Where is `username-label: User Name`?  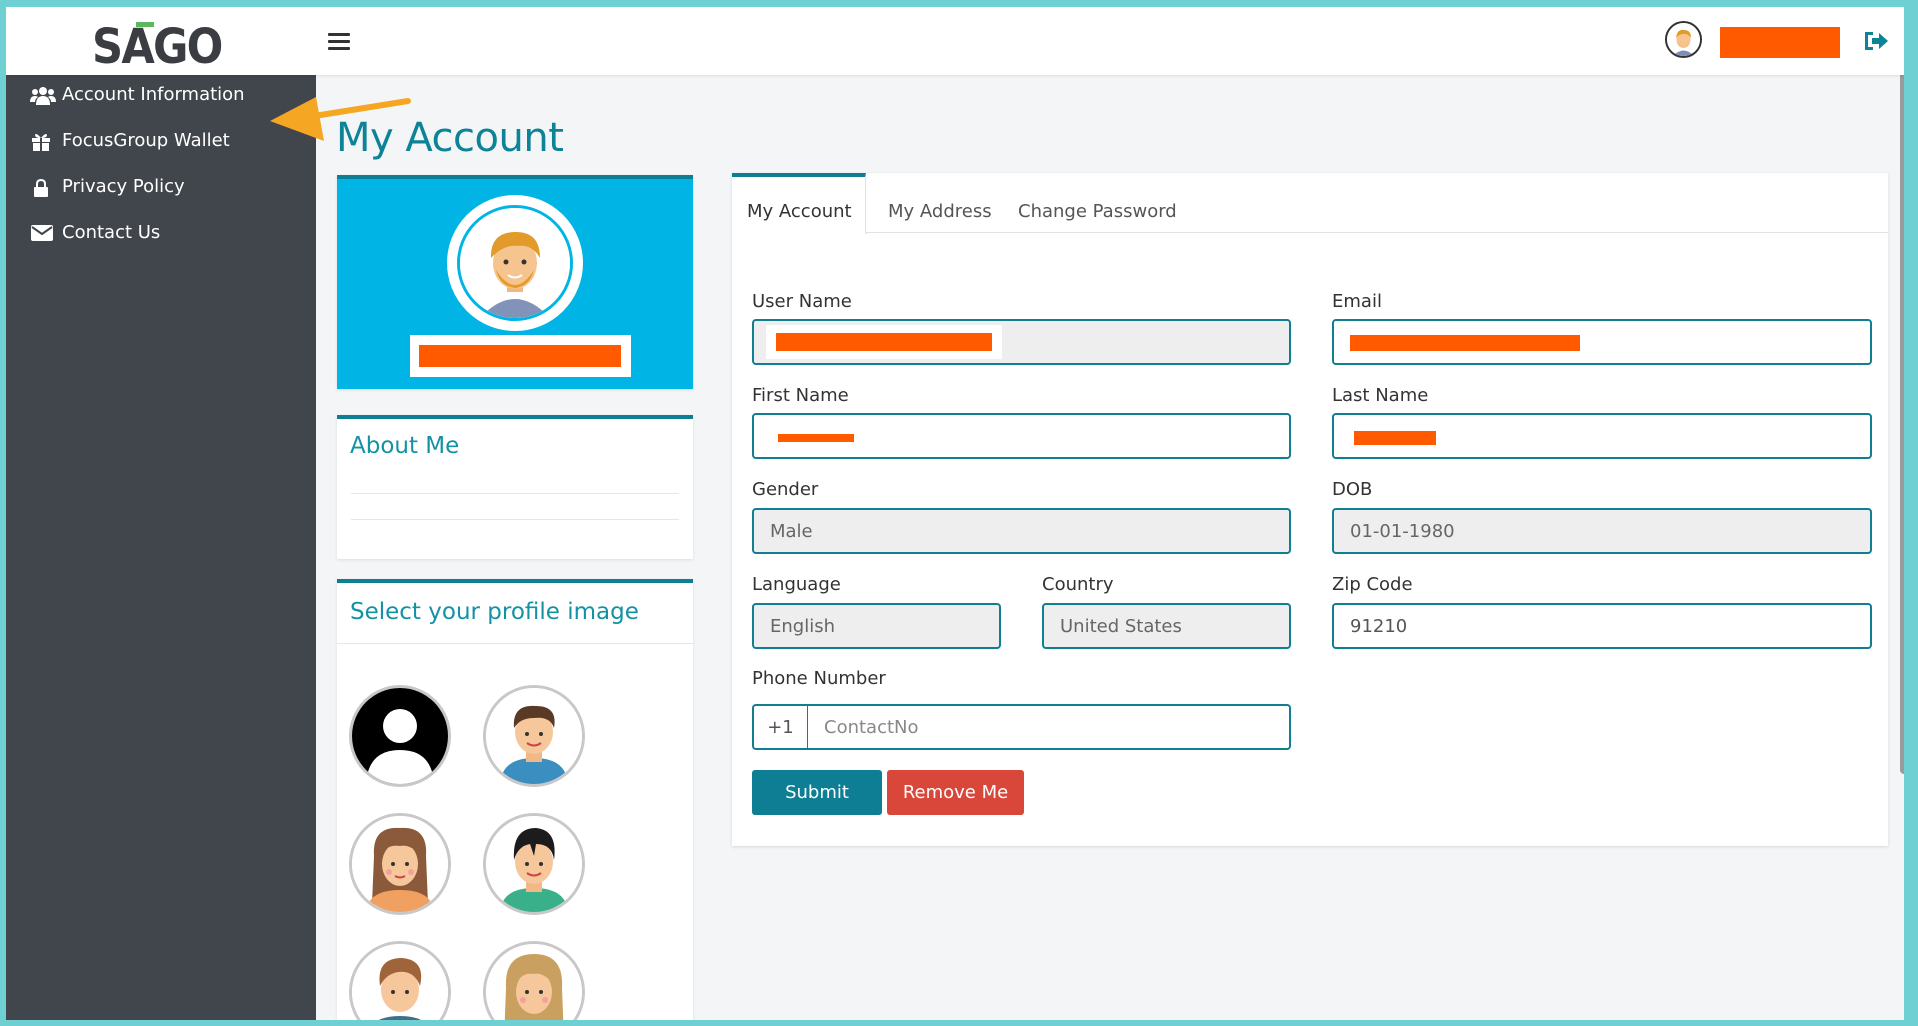 username-label: User Name is located at coordinates (802, 301).